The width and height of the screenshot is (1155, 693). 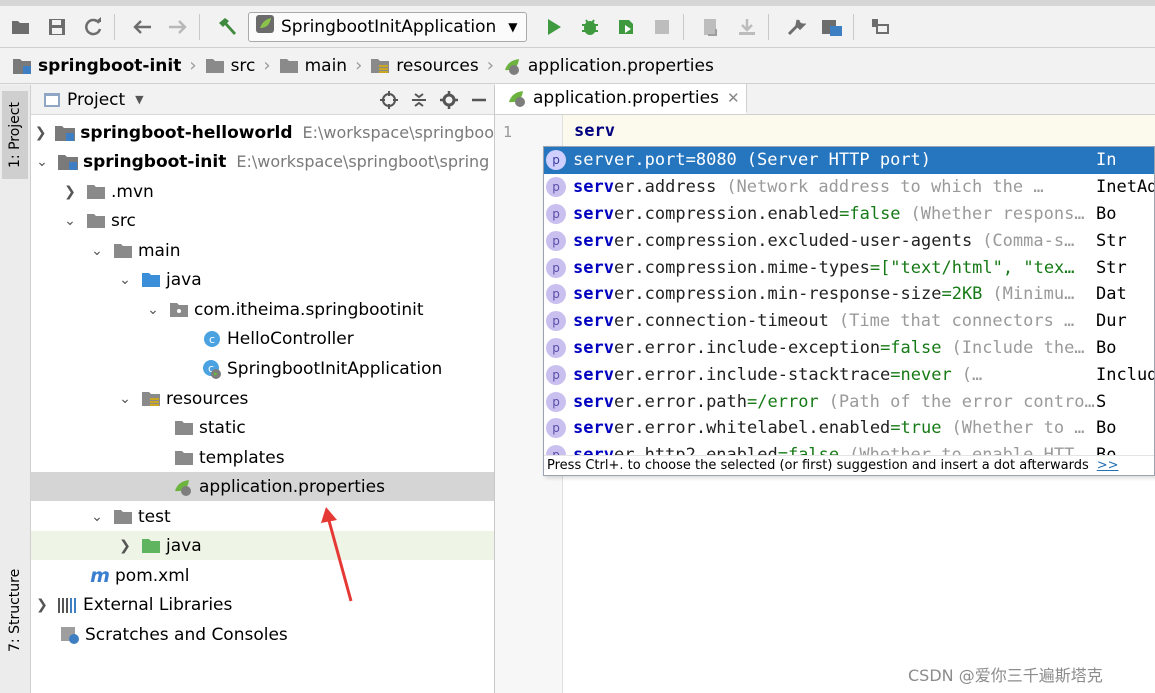 I want to click on breadcrumb-src: src, so click(x=230, y=66).